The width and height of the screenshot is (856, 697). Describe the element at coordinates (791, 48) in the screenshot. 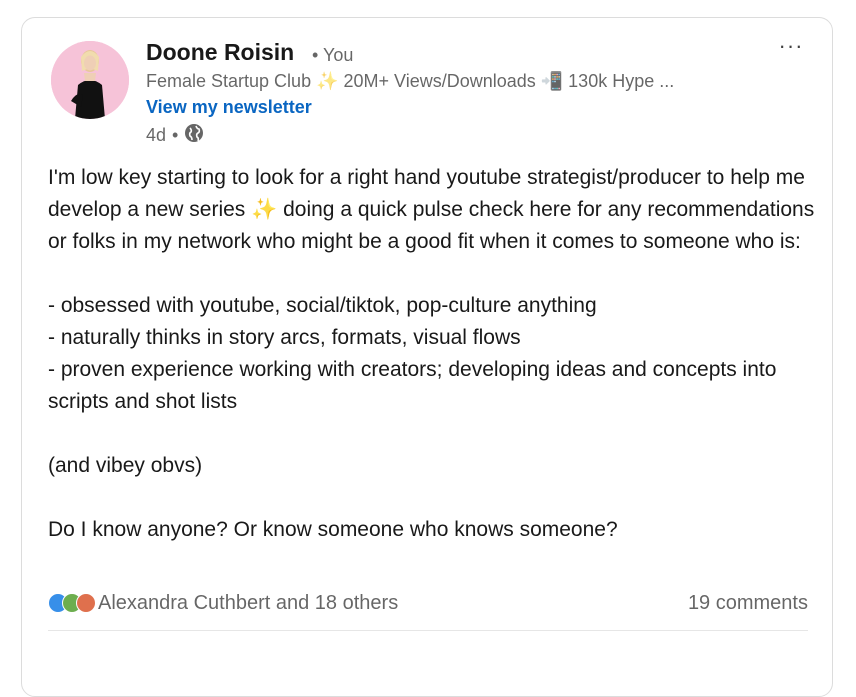

I see `more-options-button: ···` at that location.